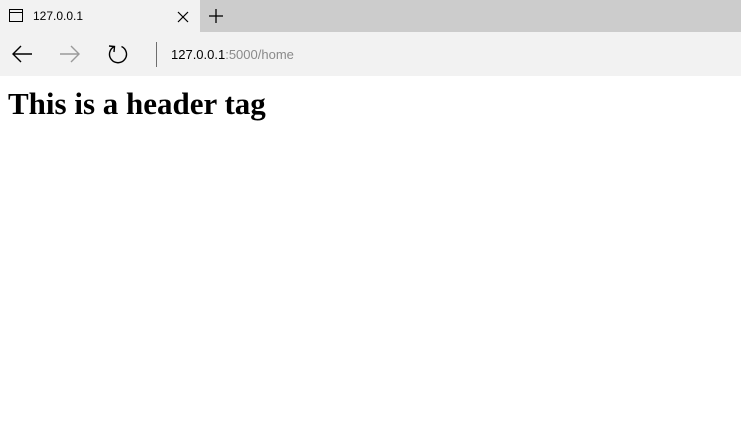  What do you see at coordinates (100, 16) in the screenshot?
I see `tab-active: 127.0.0.1` at bounding box center [100, 16].